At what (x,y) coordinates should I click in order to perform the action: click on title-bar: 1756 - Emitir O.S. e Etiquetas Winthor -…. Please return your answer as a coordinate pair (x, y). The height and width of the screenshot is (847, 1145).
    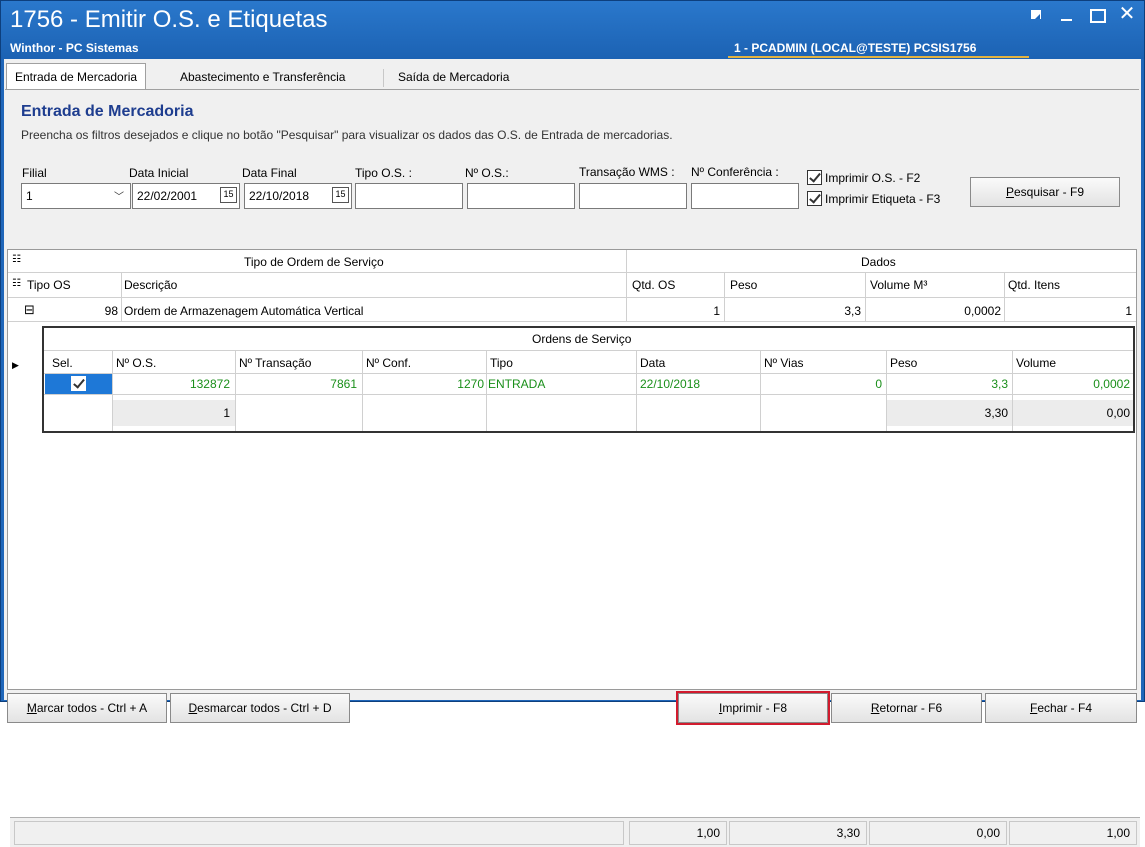
    Looking at the image, I should click on (572, 30).